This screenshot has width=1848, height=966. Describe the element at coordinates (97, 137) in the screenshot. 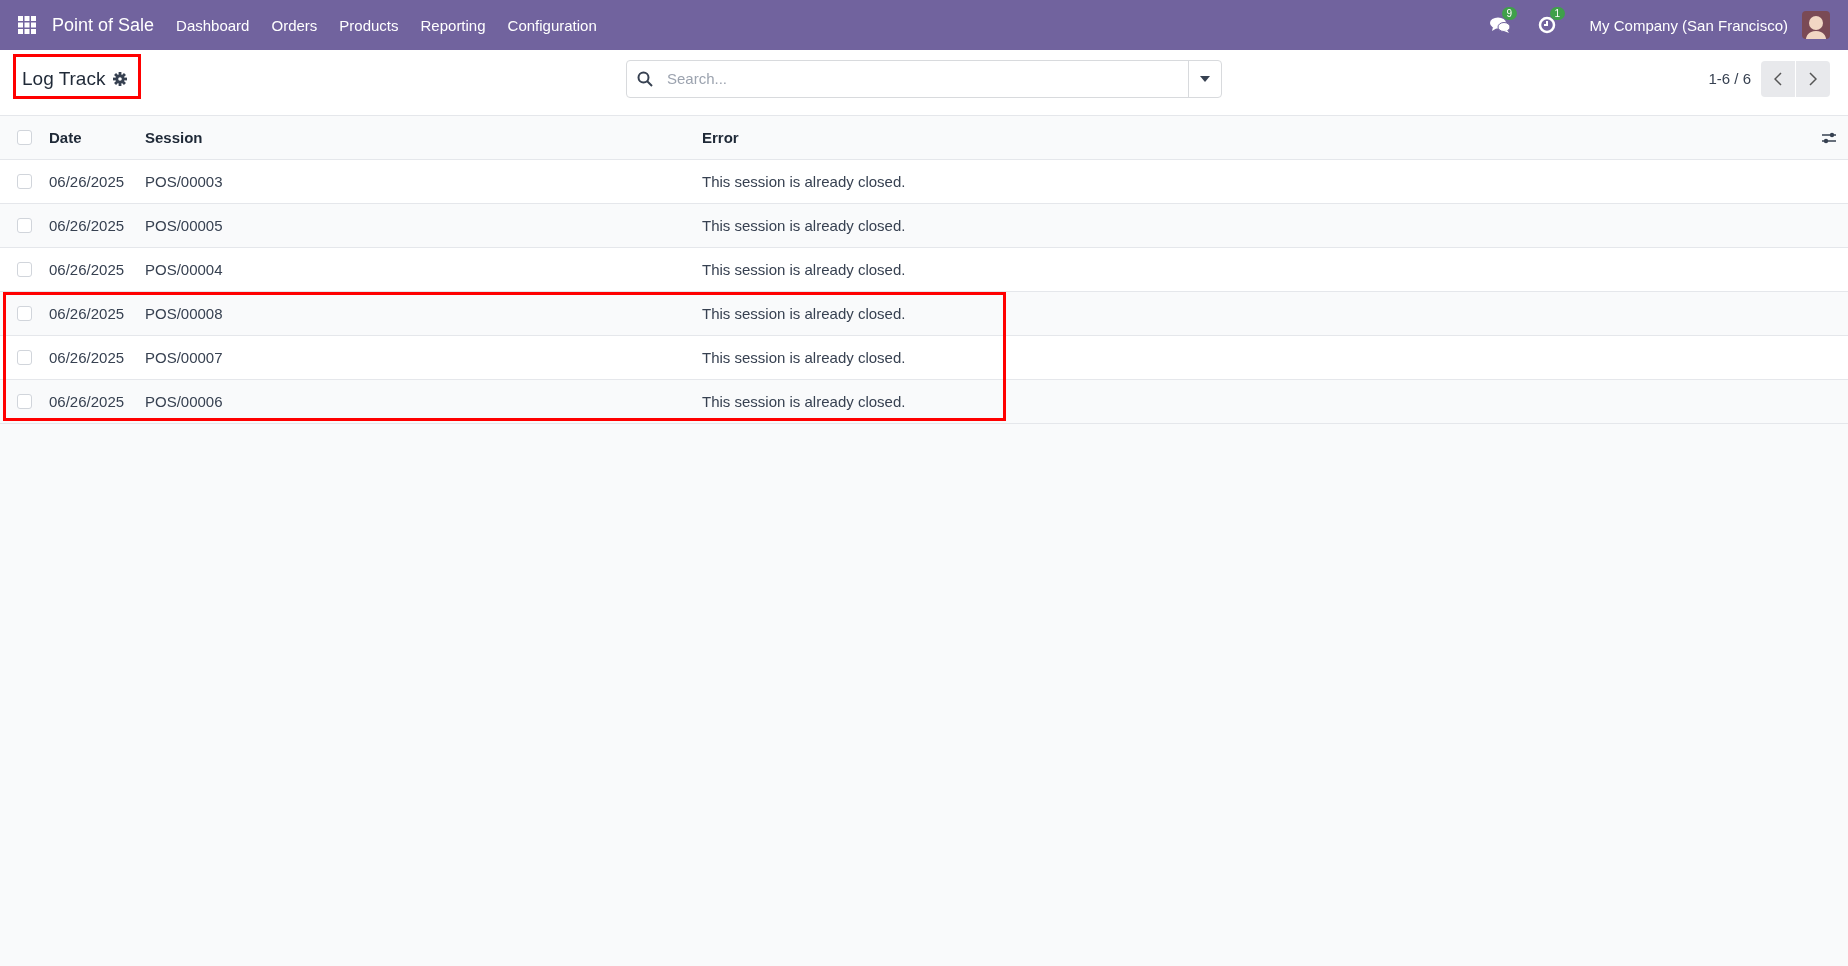

I see `column-header: Date` at that location.